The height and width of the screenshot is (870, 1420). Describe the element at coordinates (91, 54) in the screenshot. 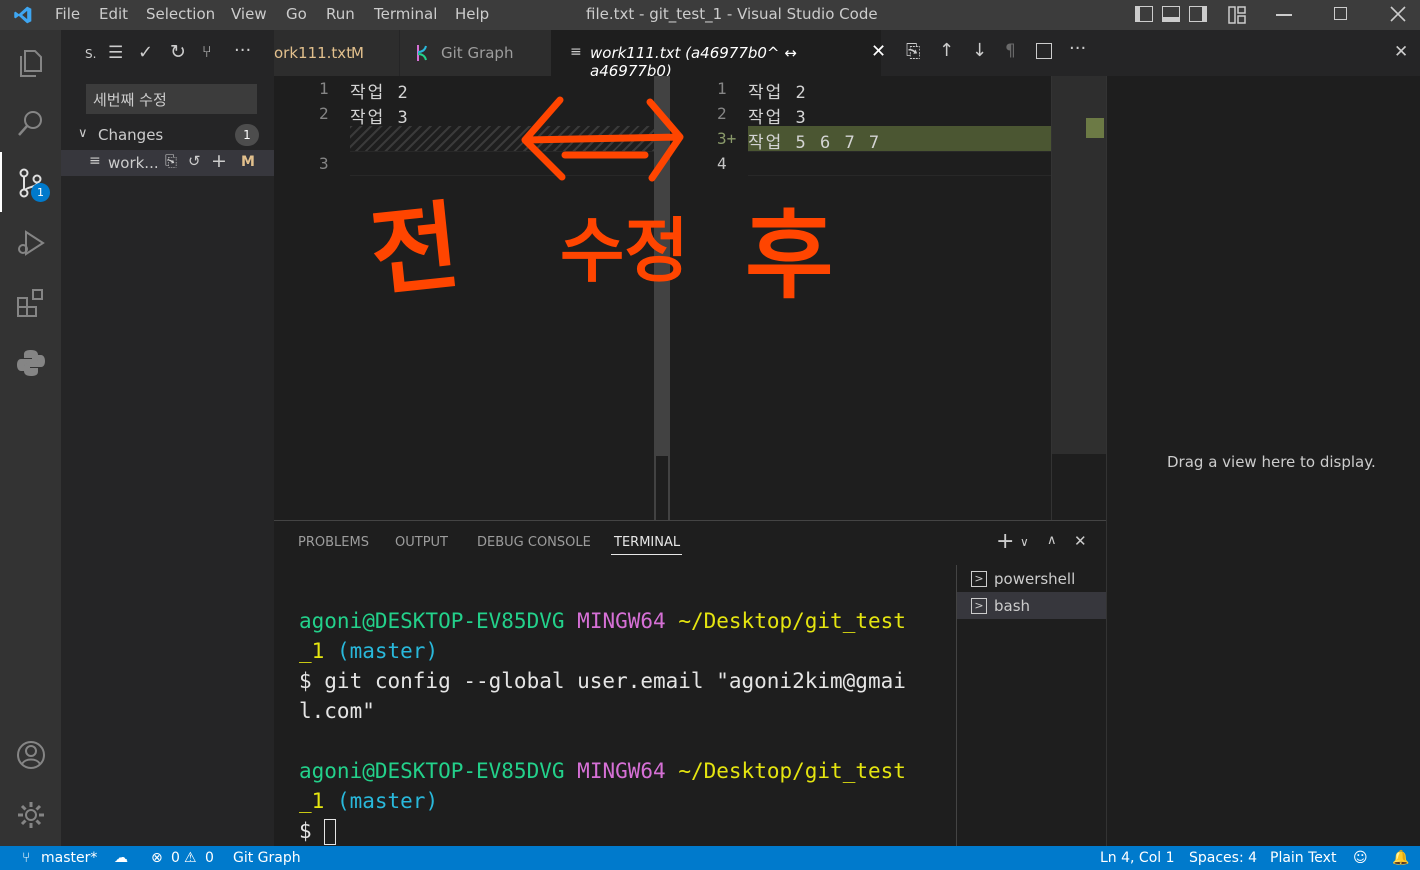

I see `sidebar-title: S.` at that location.